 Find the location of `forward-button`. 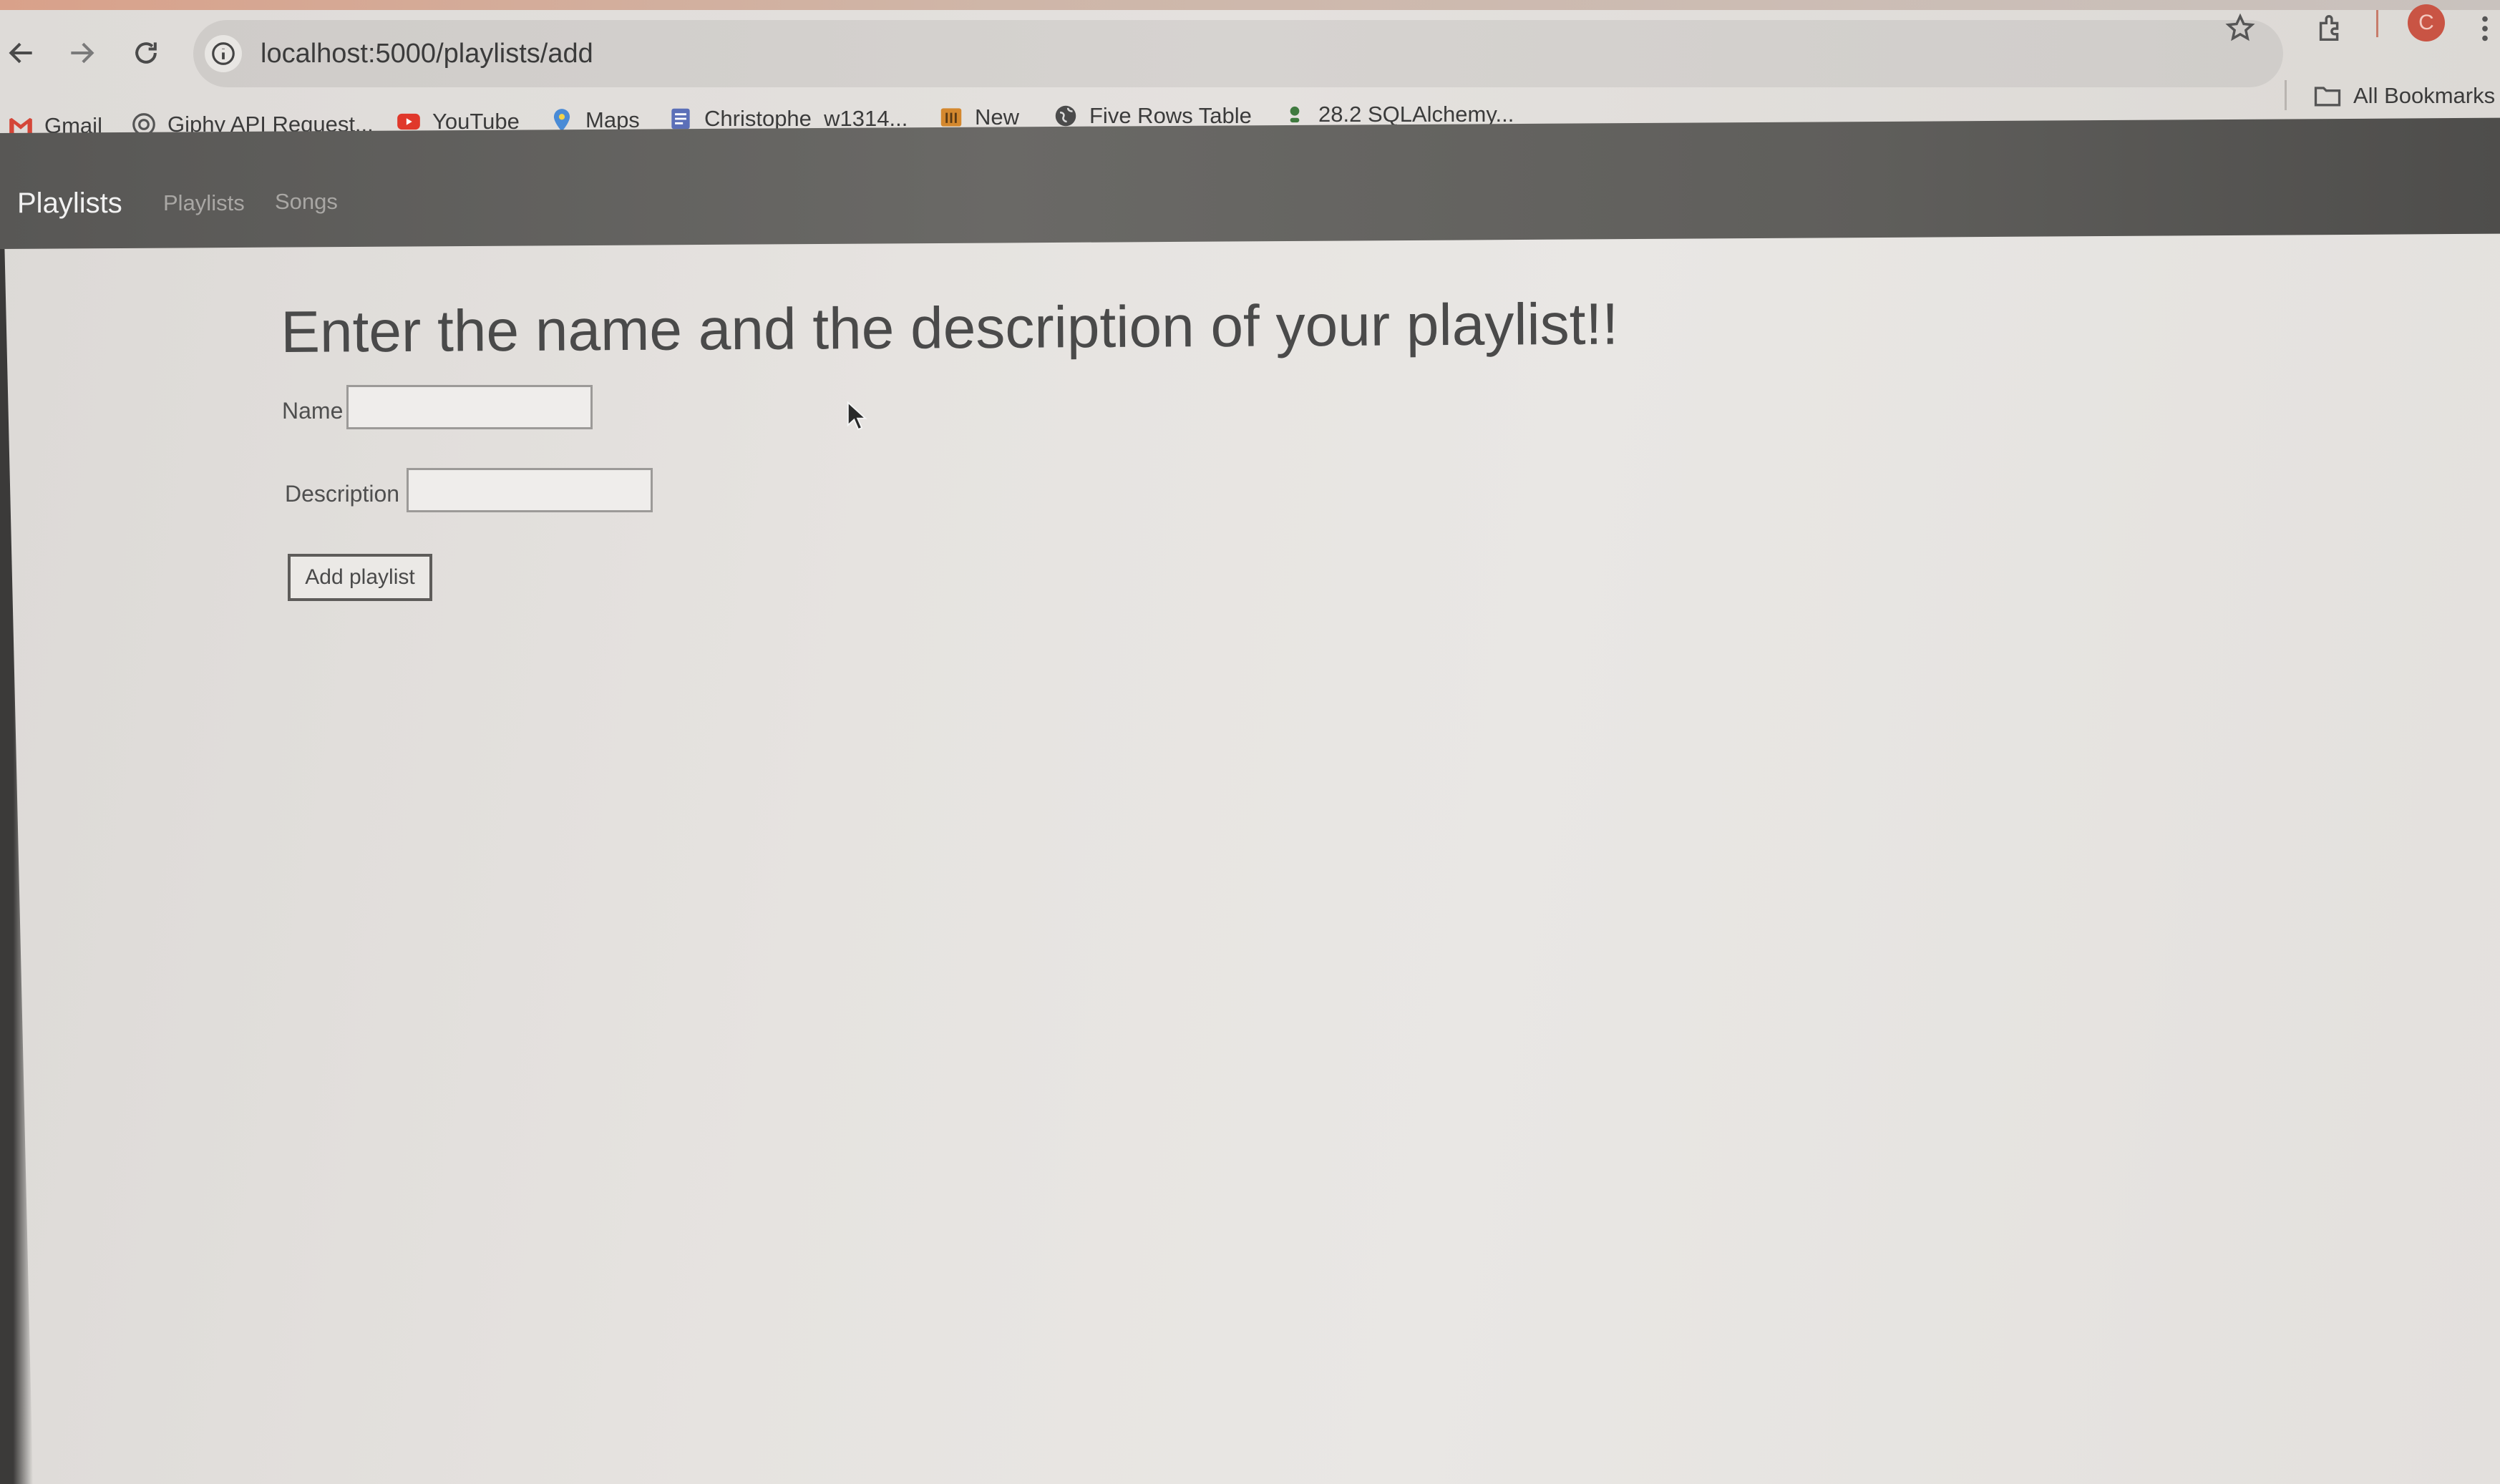

forward-button is located at coordinates (81, 52).